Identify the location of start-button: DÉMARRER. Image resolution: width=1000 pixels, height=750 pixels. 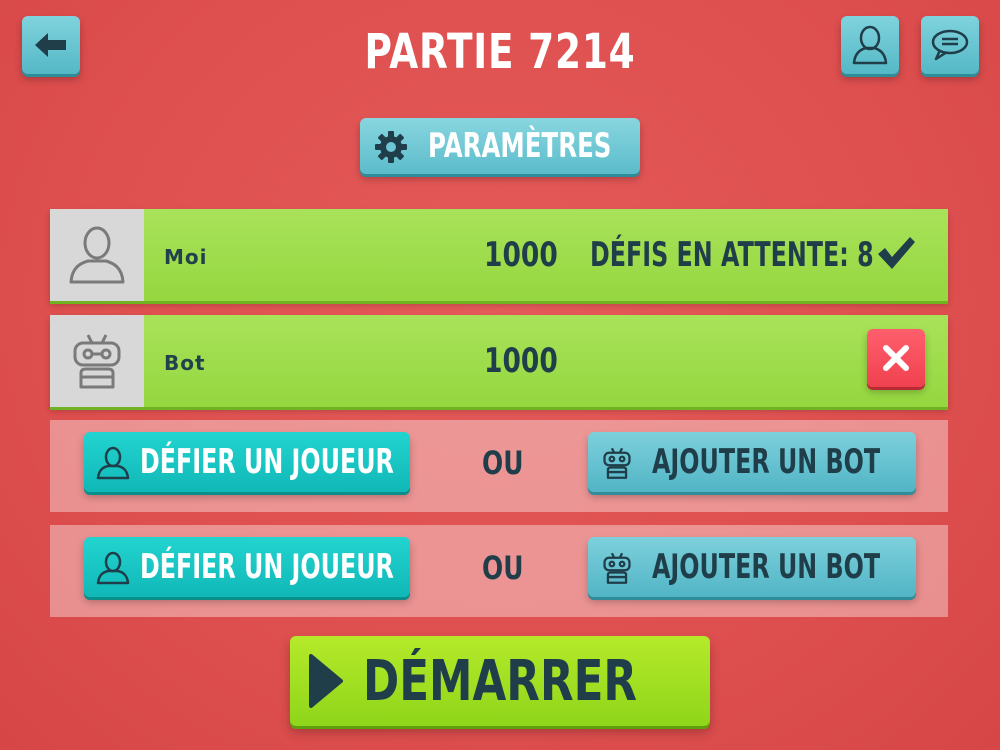
(500, 681).